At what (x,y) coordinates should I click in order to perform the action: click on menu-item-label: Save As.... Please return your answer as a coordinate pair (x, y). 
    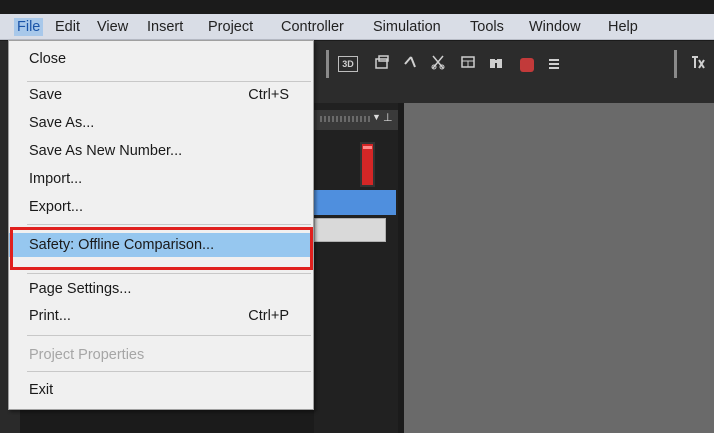
    Looking at the image, I should click on (62, 123).